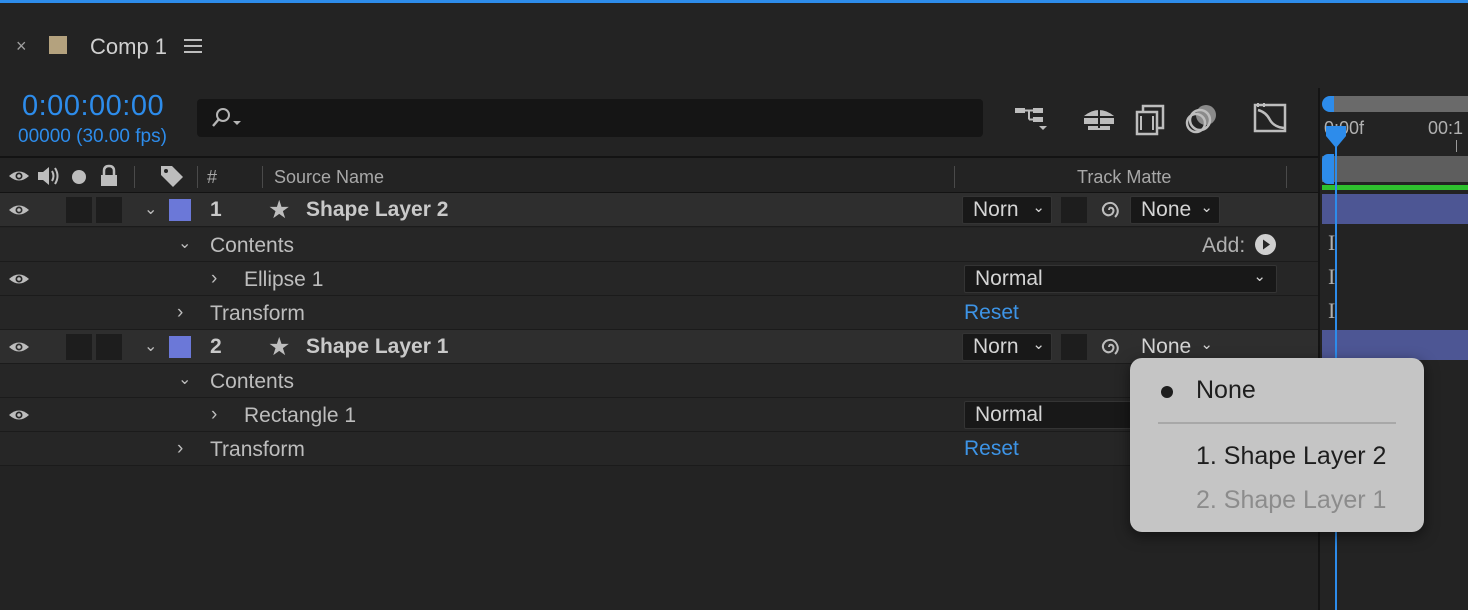 The image size is (1468, 610). I want to click on video-visibility-icon, so click(19, 176).